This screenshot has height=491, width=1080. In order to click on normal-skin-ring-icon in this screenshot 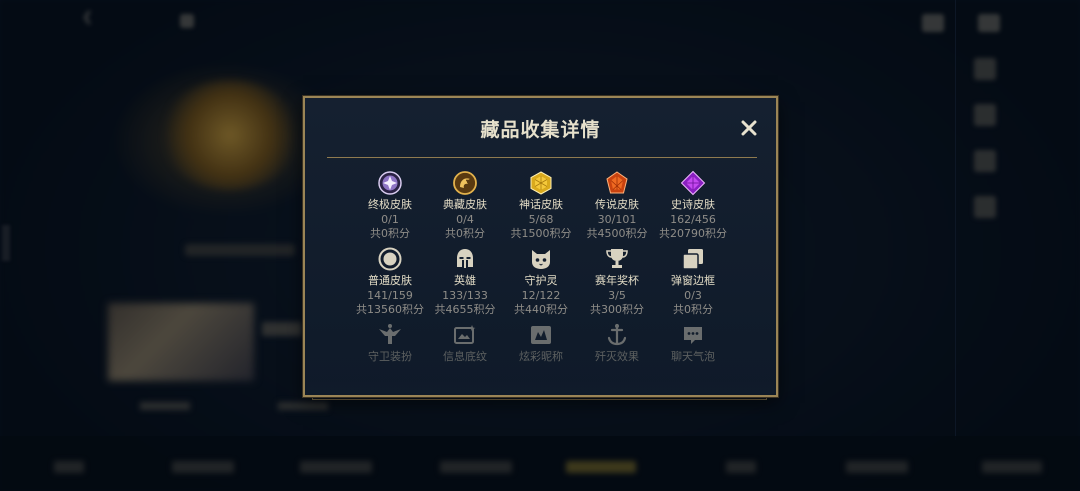, I will do `click(390, 259)`.